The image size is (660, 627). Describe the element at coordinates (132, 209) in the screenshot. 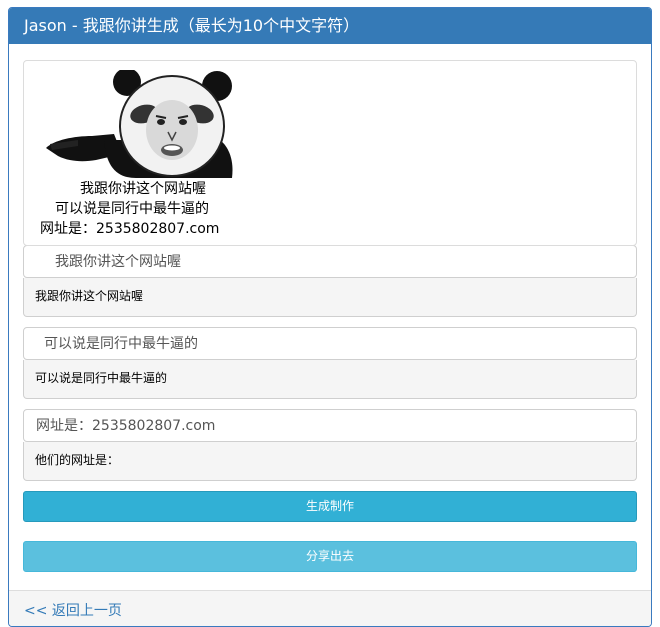

I see `meme-caption-line-2: 可以说是同行中最牛逼的` at that location.